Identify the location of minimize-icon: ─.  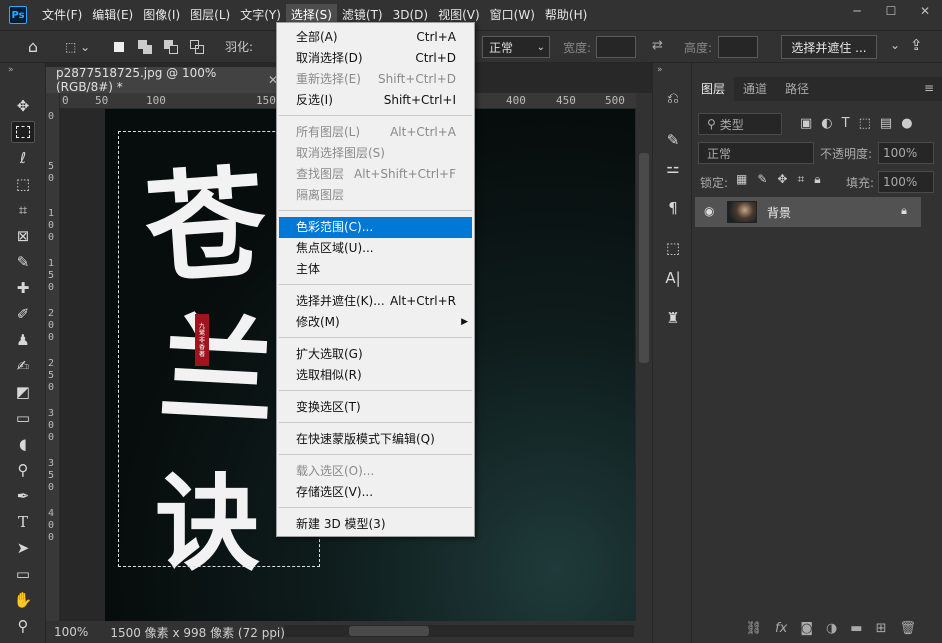
(857, 11).